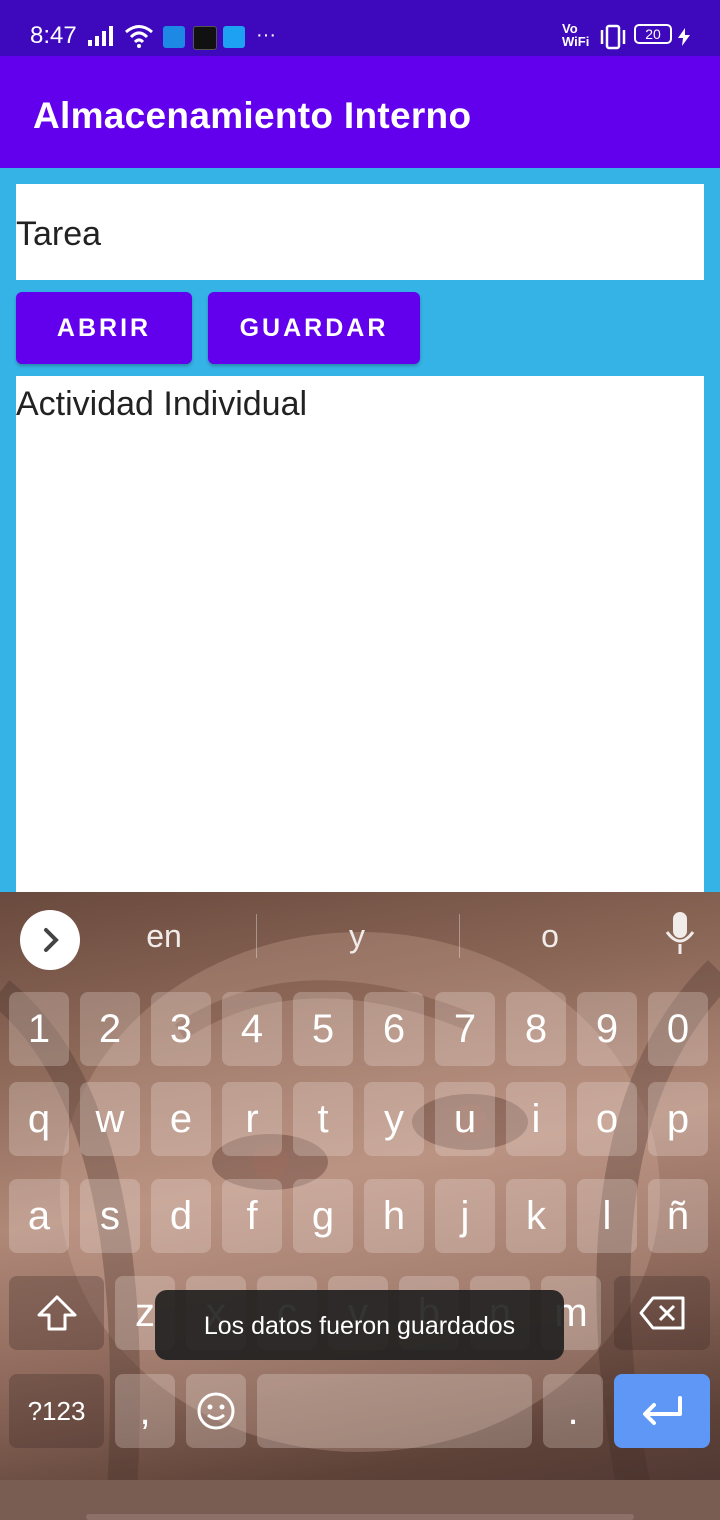  What do you see at coordinates (607, 1029) in the screenshot?
I see `key-9: 9` at bounding box center [607, 1029].